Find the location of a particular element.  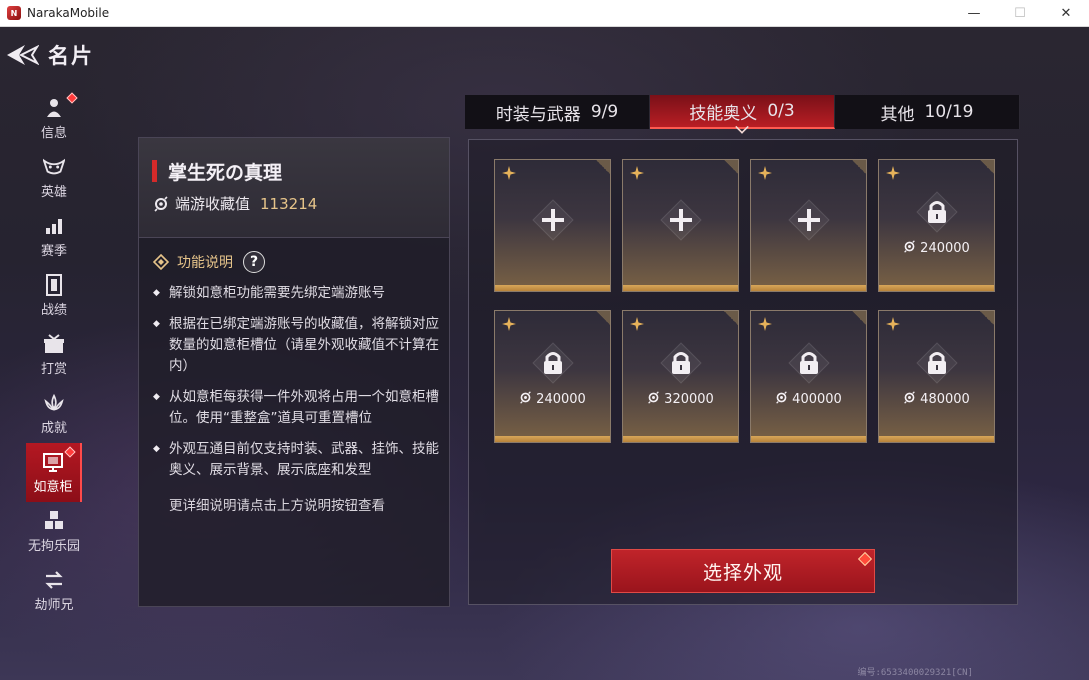

sidebar-item-label: 赛季 is located at coordinates (53, 251).